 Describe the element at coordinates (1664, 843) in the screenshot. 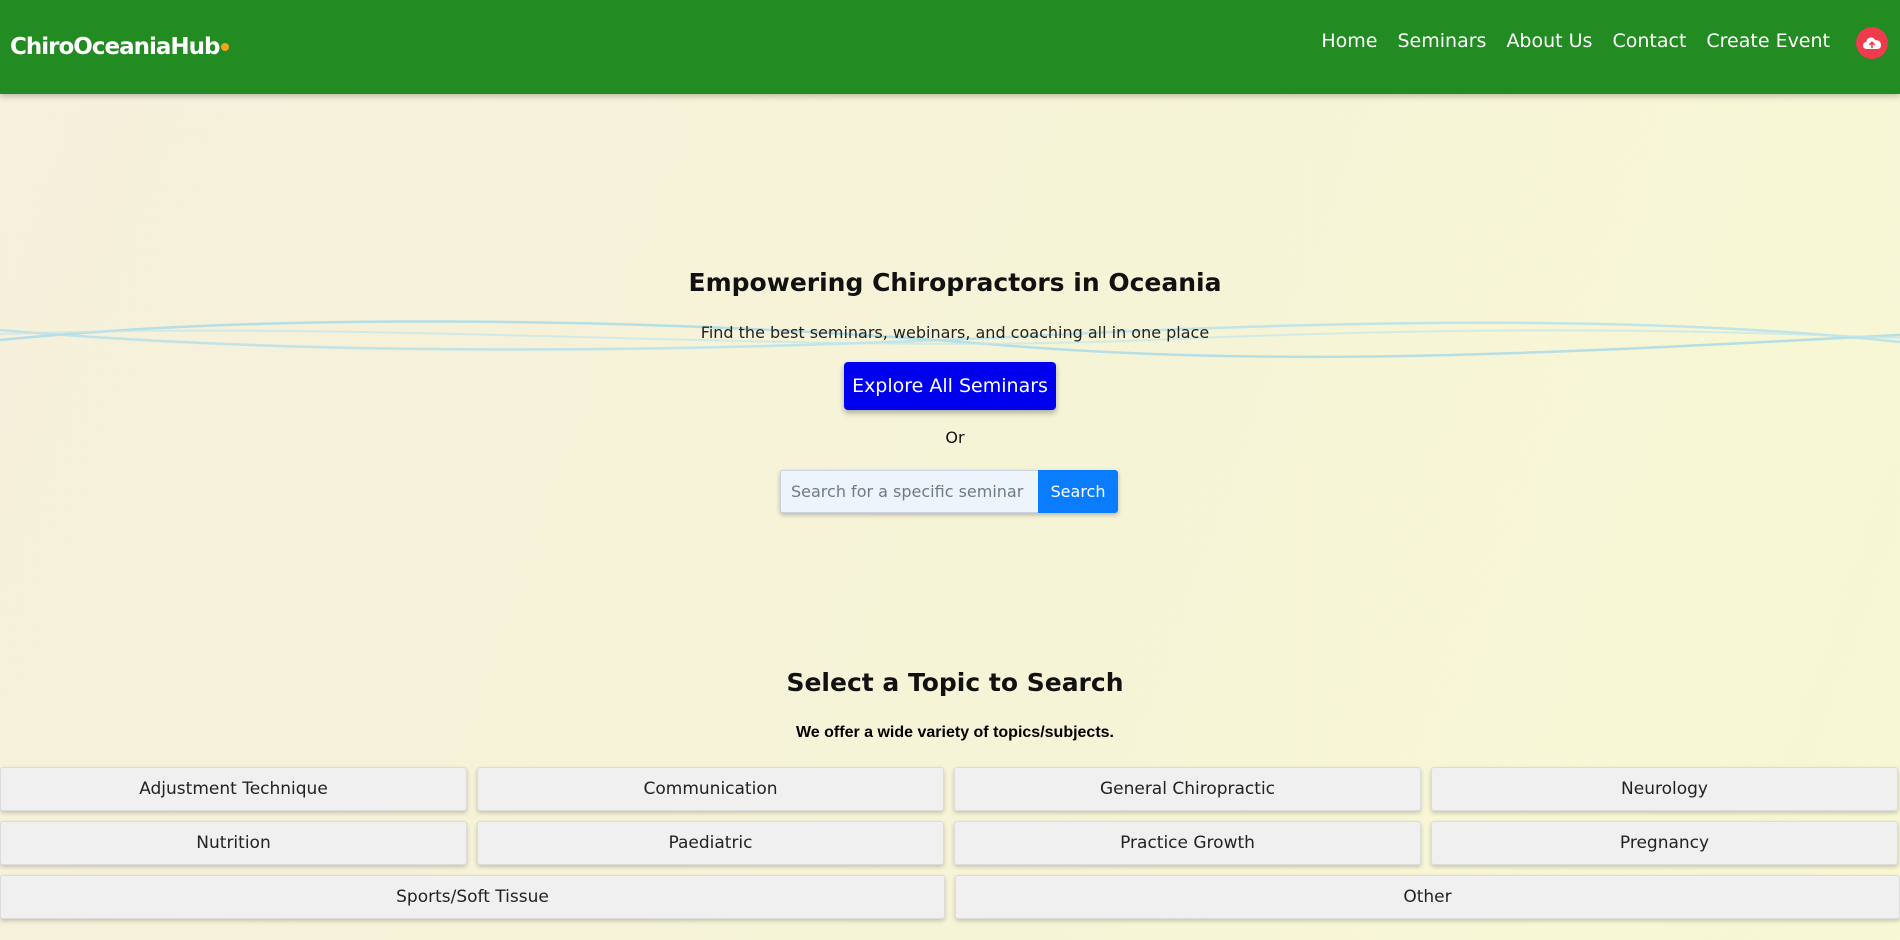

I see `topic-pregnancy-button: Pregnancy` at that location.